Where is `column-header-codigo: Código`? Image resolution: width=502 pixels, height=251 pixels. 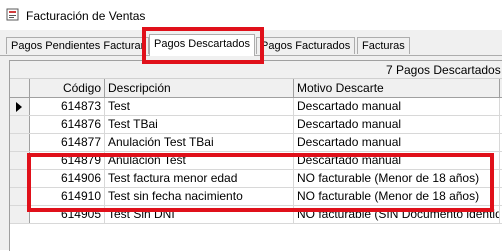
column-header-codigo: Código is located at coordinates (67, 88).